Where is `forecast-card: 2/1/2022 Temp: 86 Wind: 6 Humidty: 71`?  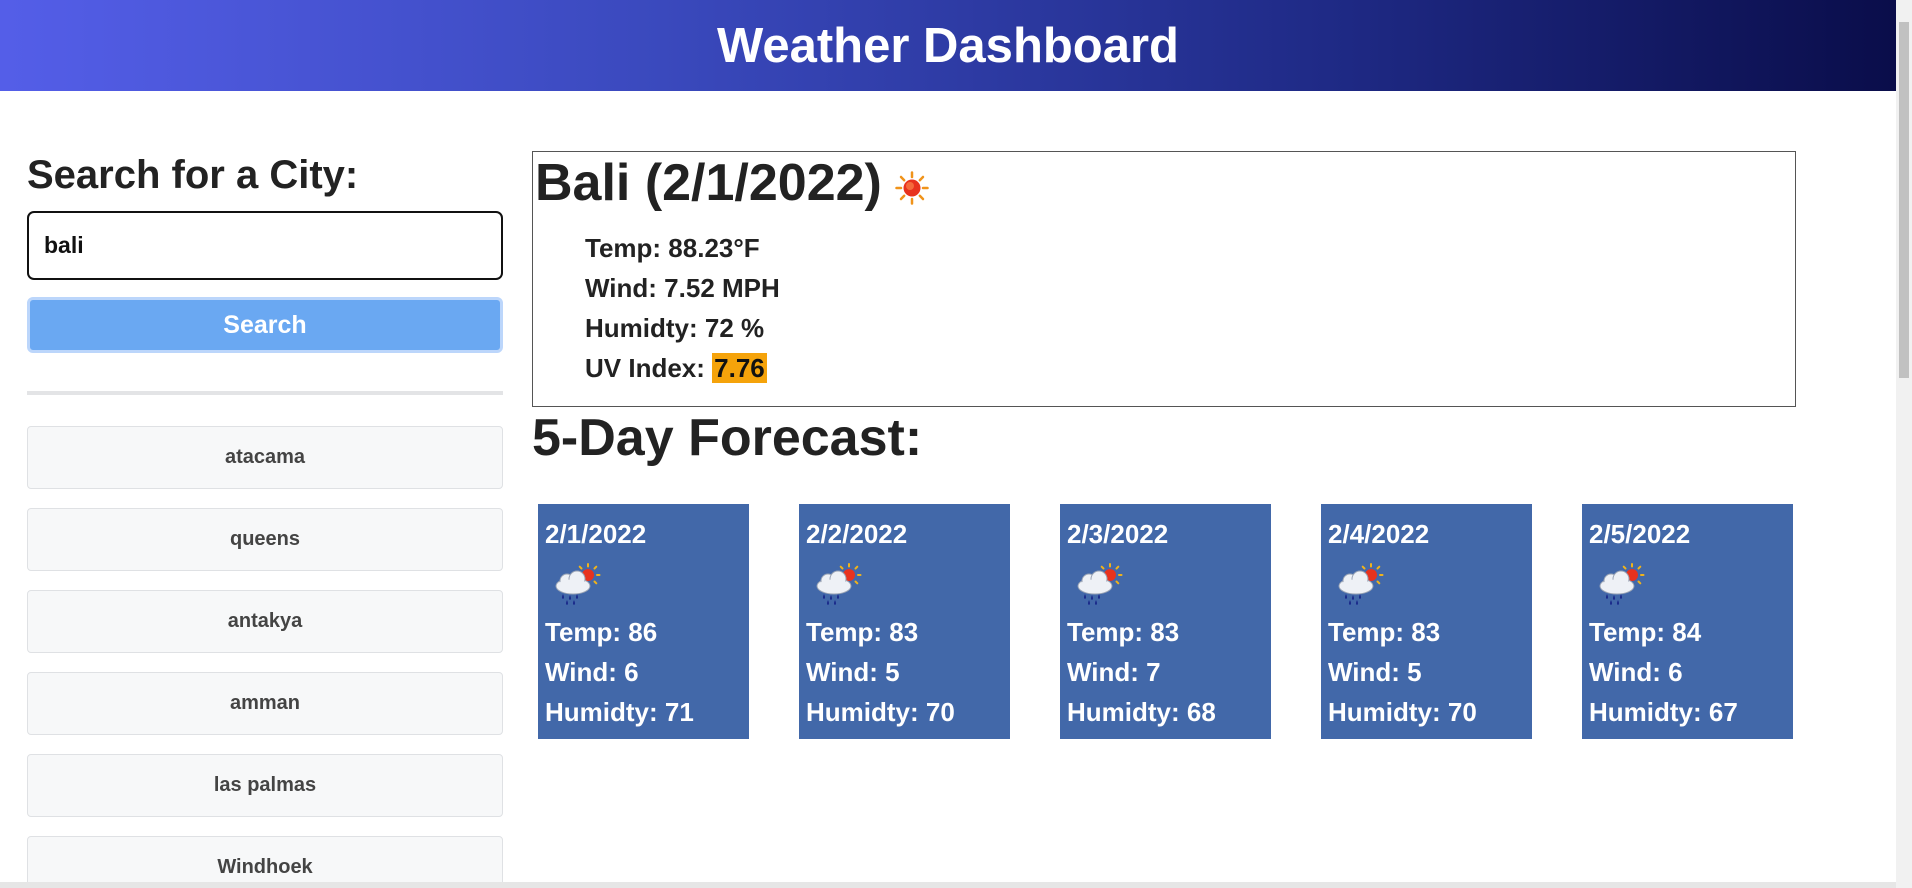
forecast-card: 2/1/2022 Temp: 86 Wind: 6 Humidty: 71 is located at coordinates (643, 621).